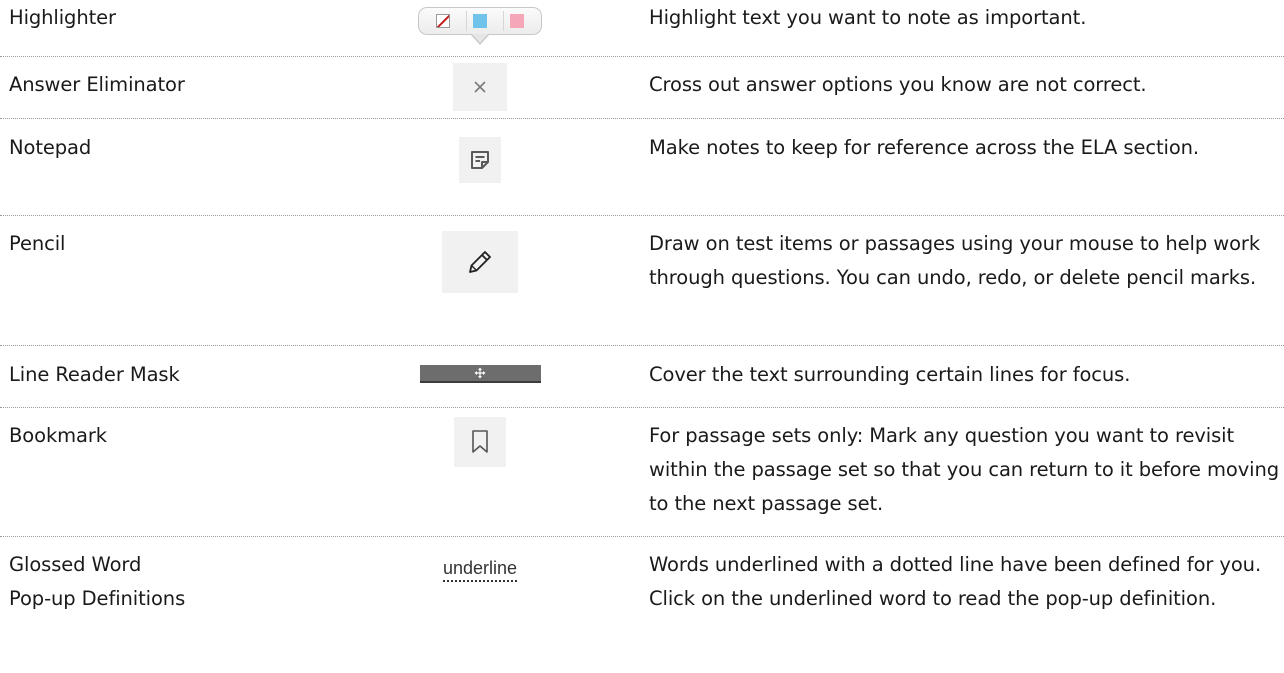 This screenshot has width=1284, height=673. What do you see at coordinates (75, 564) in the screenshot?
I see `tool-name-line: Glossed Word` at bounding box center [75, 564].